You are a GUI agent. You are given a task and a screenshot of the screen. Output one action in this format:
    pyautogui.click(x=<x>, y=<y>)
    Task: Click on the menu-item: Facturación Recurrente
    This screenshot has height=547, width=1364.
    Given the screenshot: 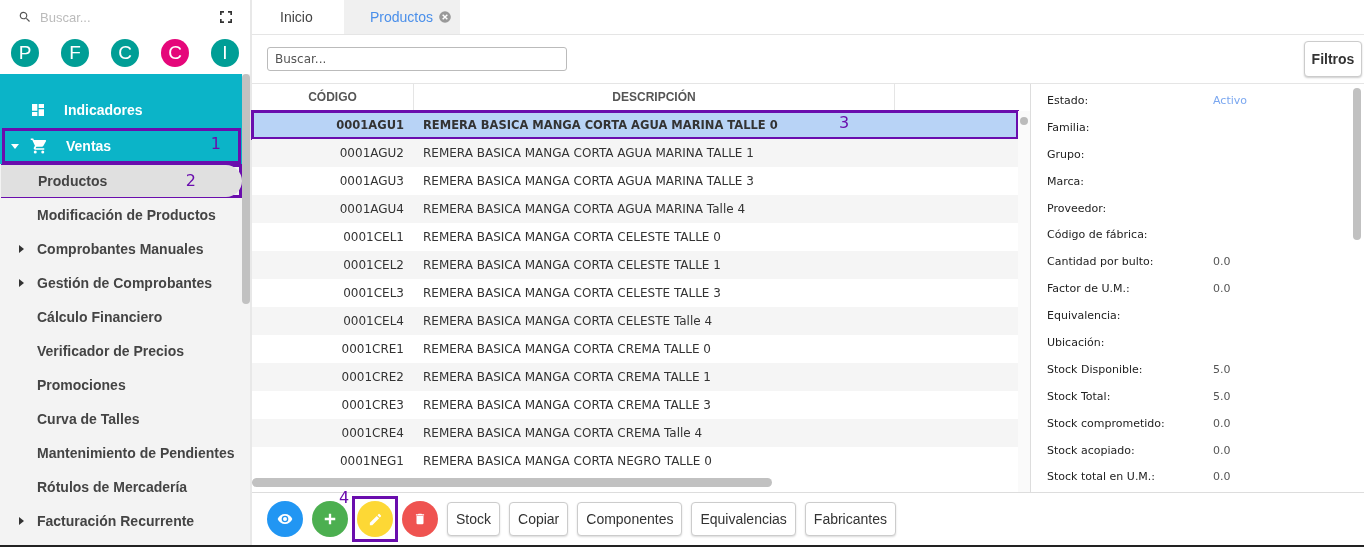 What is the action you would take?
    pyautogui.click(x=121, y=521)
    